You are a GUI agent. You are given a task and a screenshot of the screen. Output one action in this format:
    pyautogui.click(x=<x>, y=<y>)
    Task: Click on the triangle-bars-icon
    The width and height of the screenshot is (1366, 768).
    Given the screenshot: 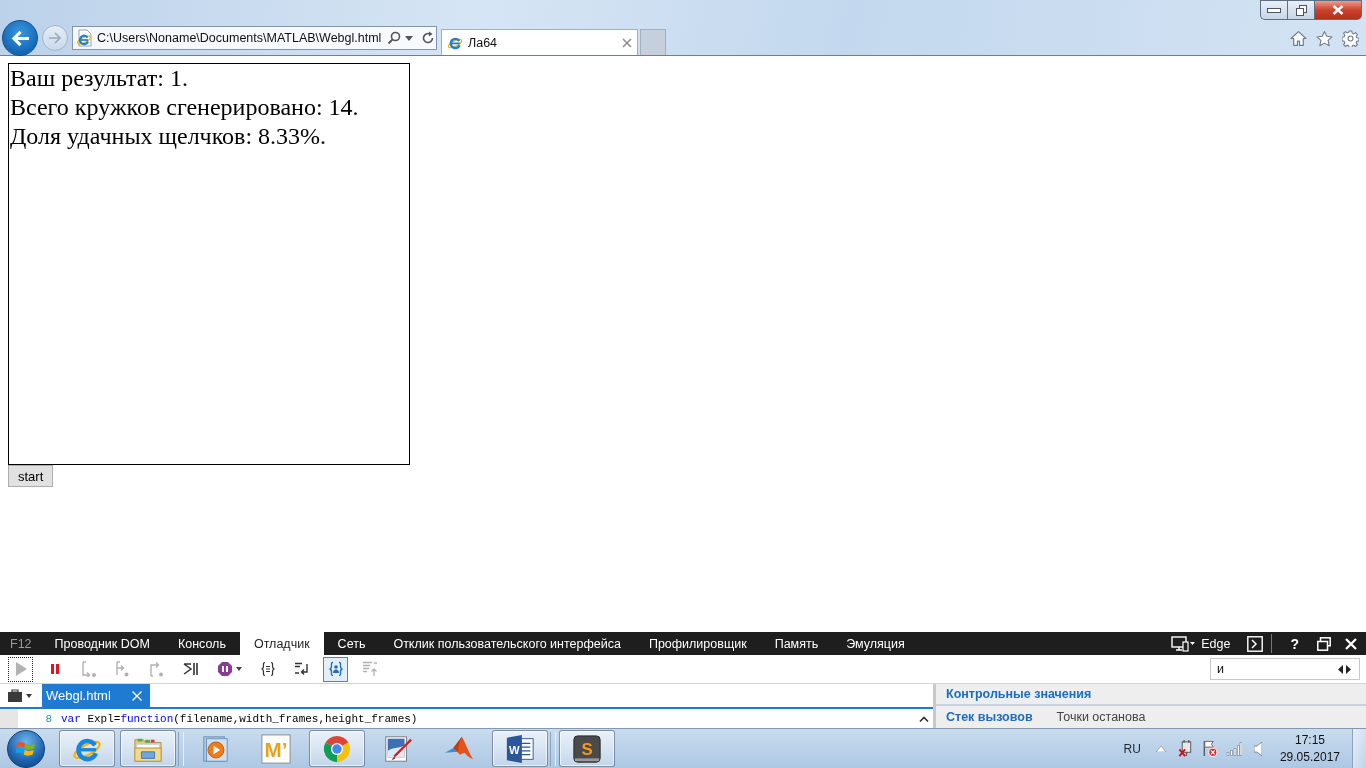 What is the action you would take?
    pyautogui.click(x=190, y=669)
    